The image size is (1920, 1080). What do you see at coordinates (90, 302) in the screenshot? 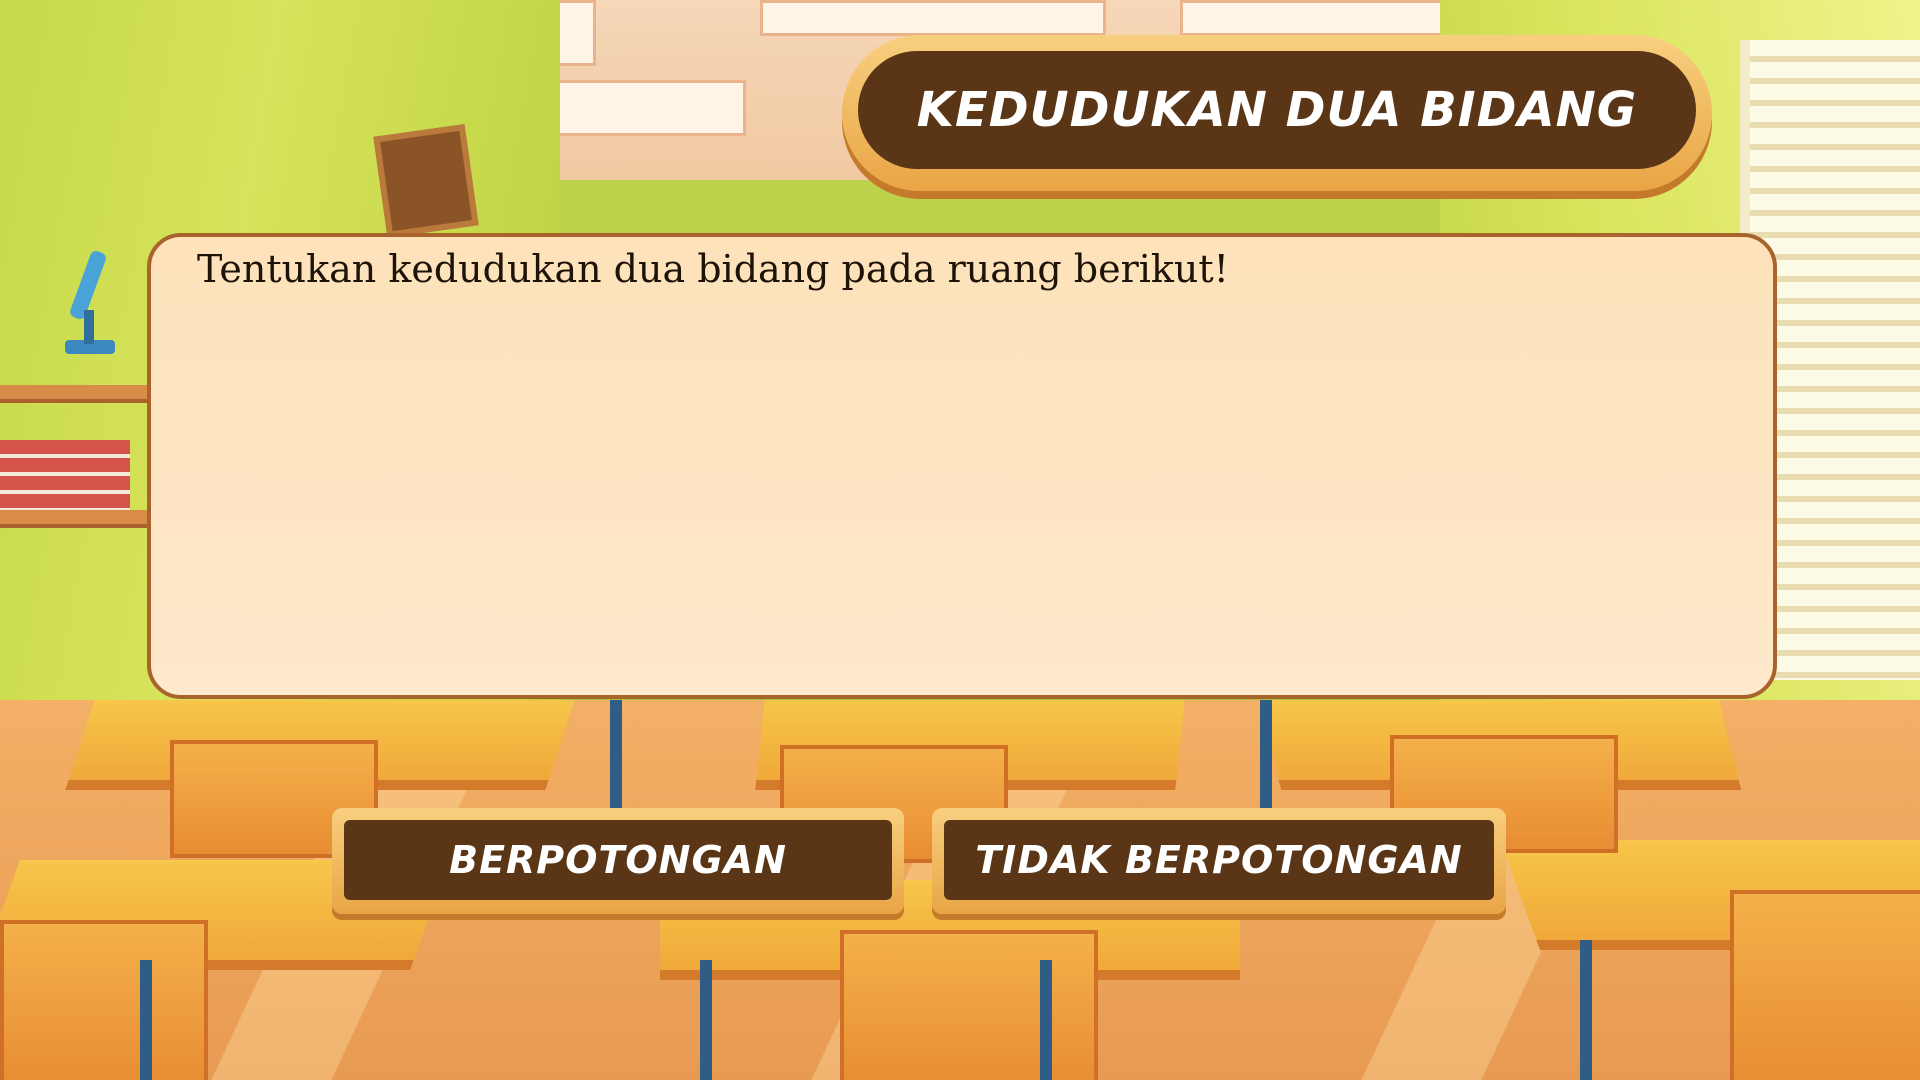
I see `microscope-icon` at bounding box center [90, 302].